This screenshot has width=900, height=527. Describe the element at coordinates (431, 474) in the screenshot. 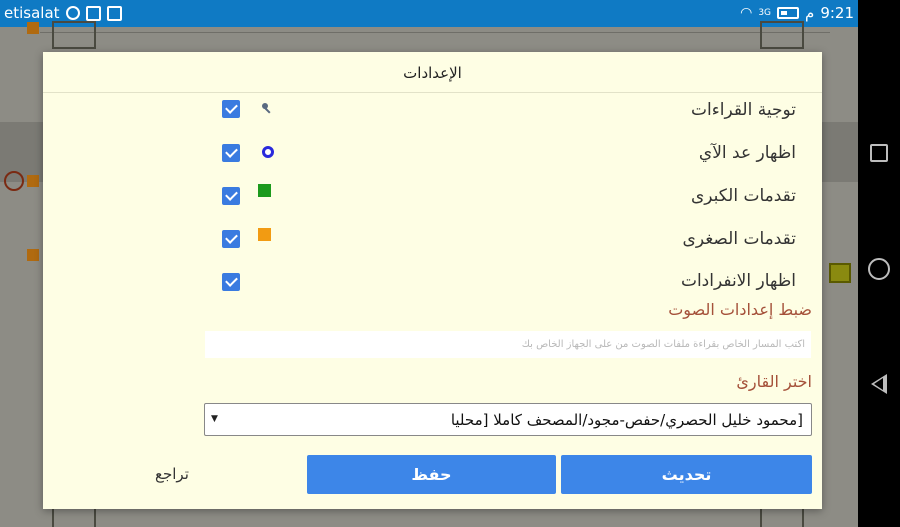

I see `save-button: حفظ` at that location.